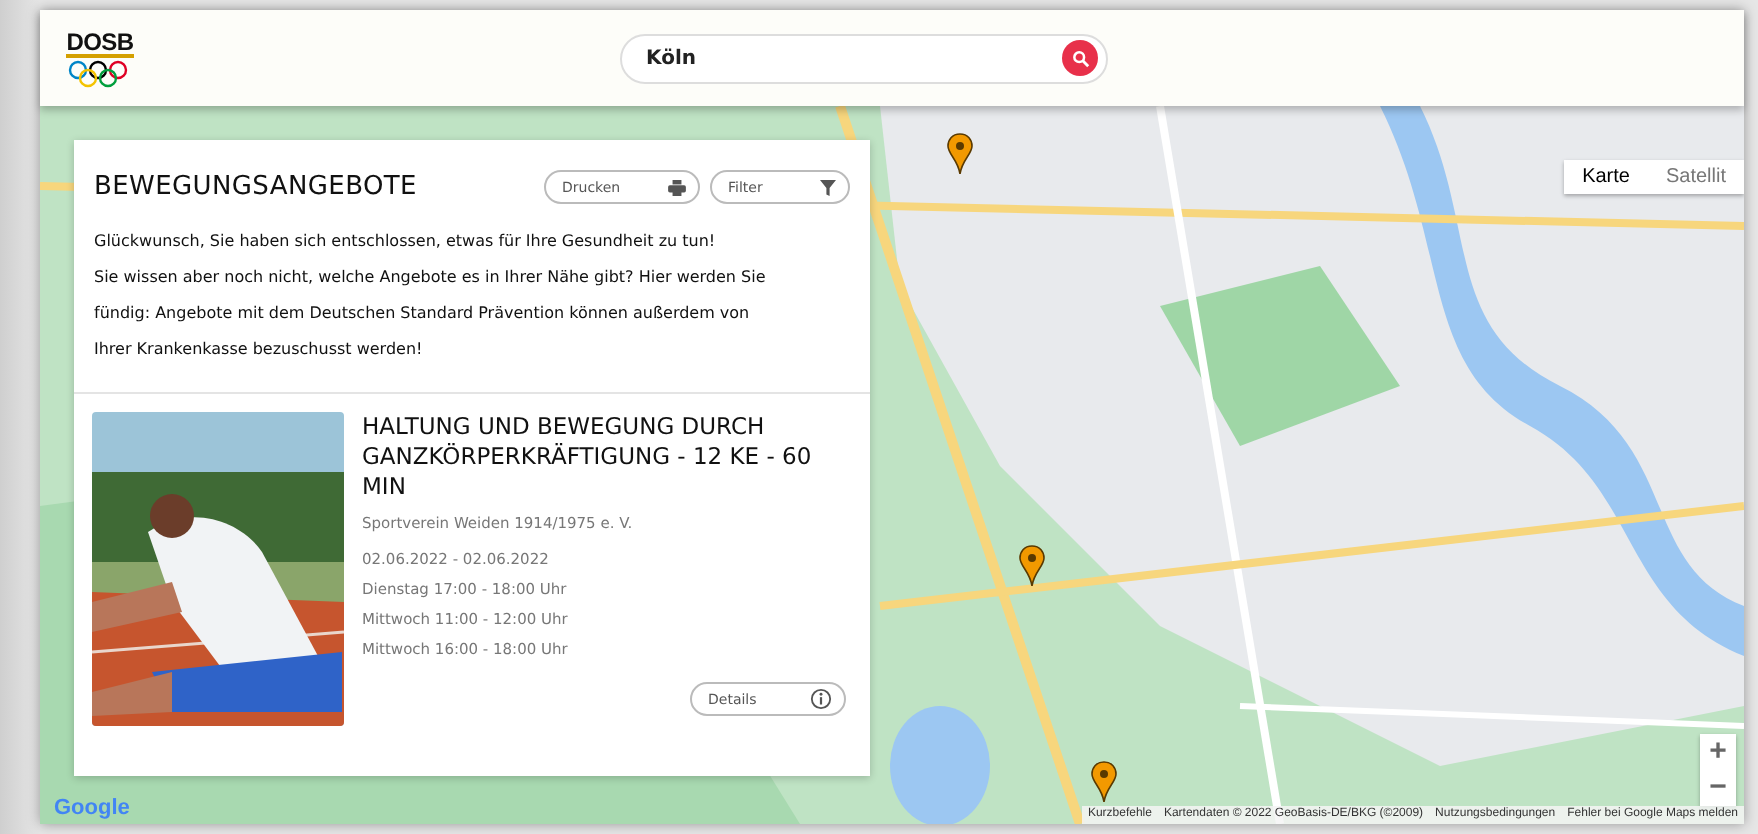 The width and height of the screenshot is (1758, 834). I want to click on search-icon, so click(1080, 58).